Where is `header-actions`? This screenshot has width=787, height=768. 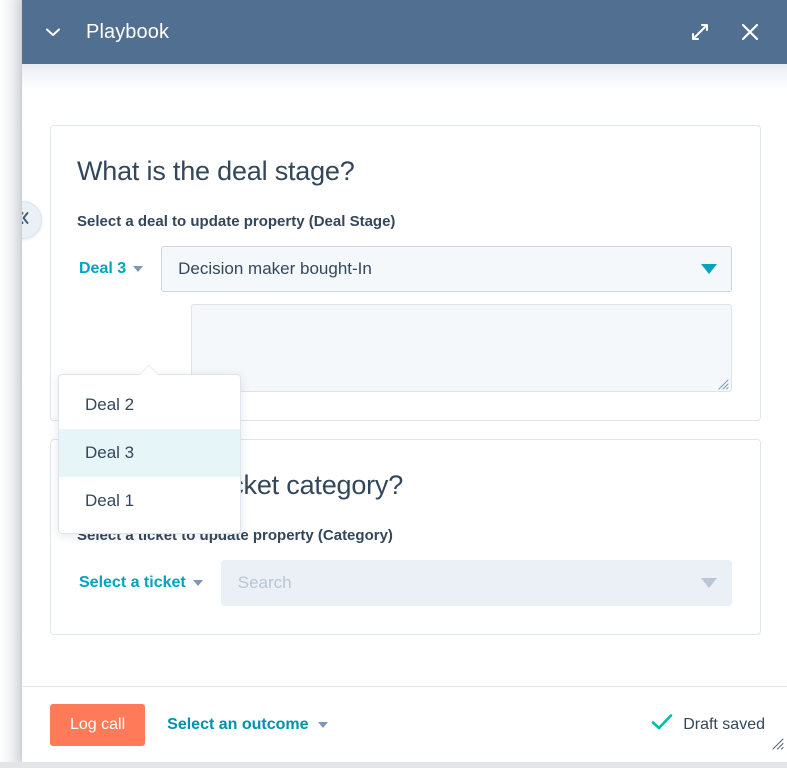 header-actions is located at coordinates (725, 32).